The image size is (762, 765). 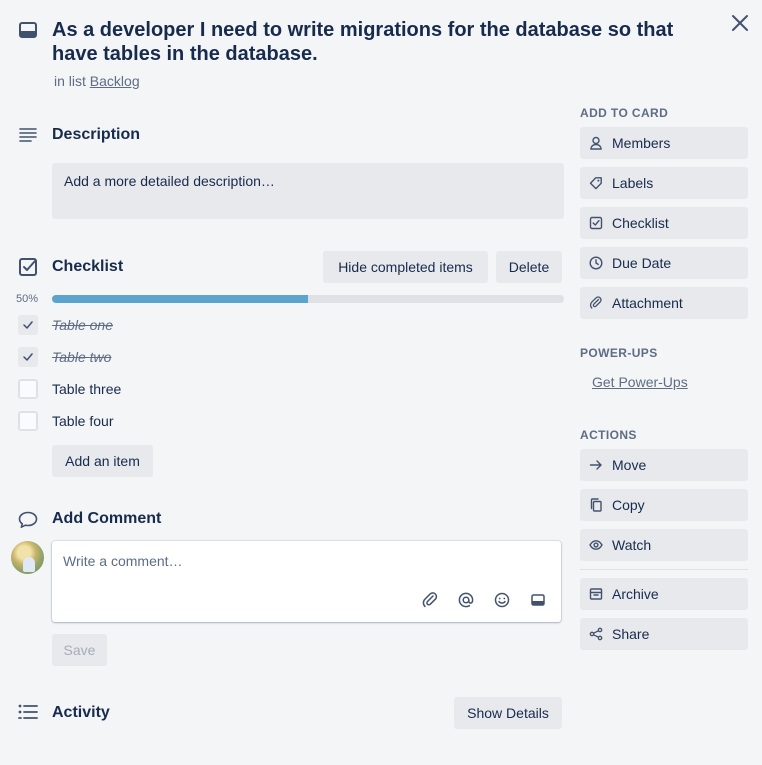 I want to click on members-label: Members, so click(x=641, y=143).